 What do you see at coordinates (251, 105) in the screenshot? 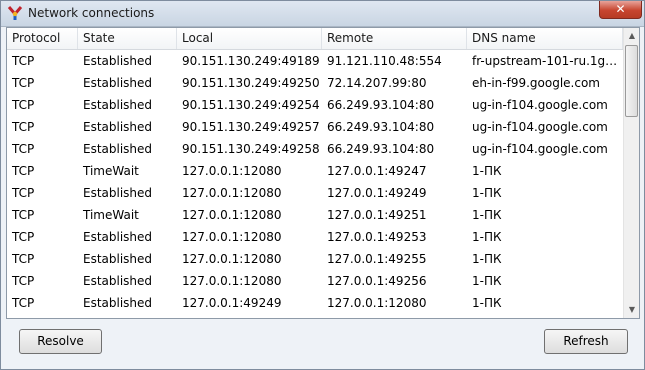
I see `cell-local: 90.151.130.249:49254` at bounding box center [251, 105].